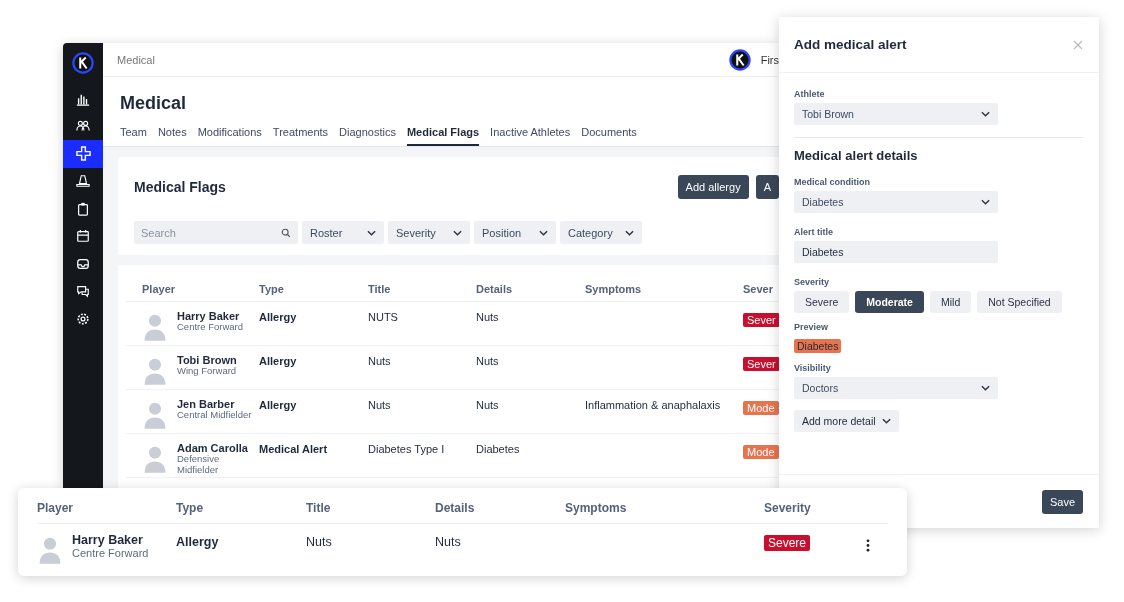  What do you see at coordinates (530, 136) in the screenshot?
I see `tab: Inactive Athletes` at bounding box center [530, 136].